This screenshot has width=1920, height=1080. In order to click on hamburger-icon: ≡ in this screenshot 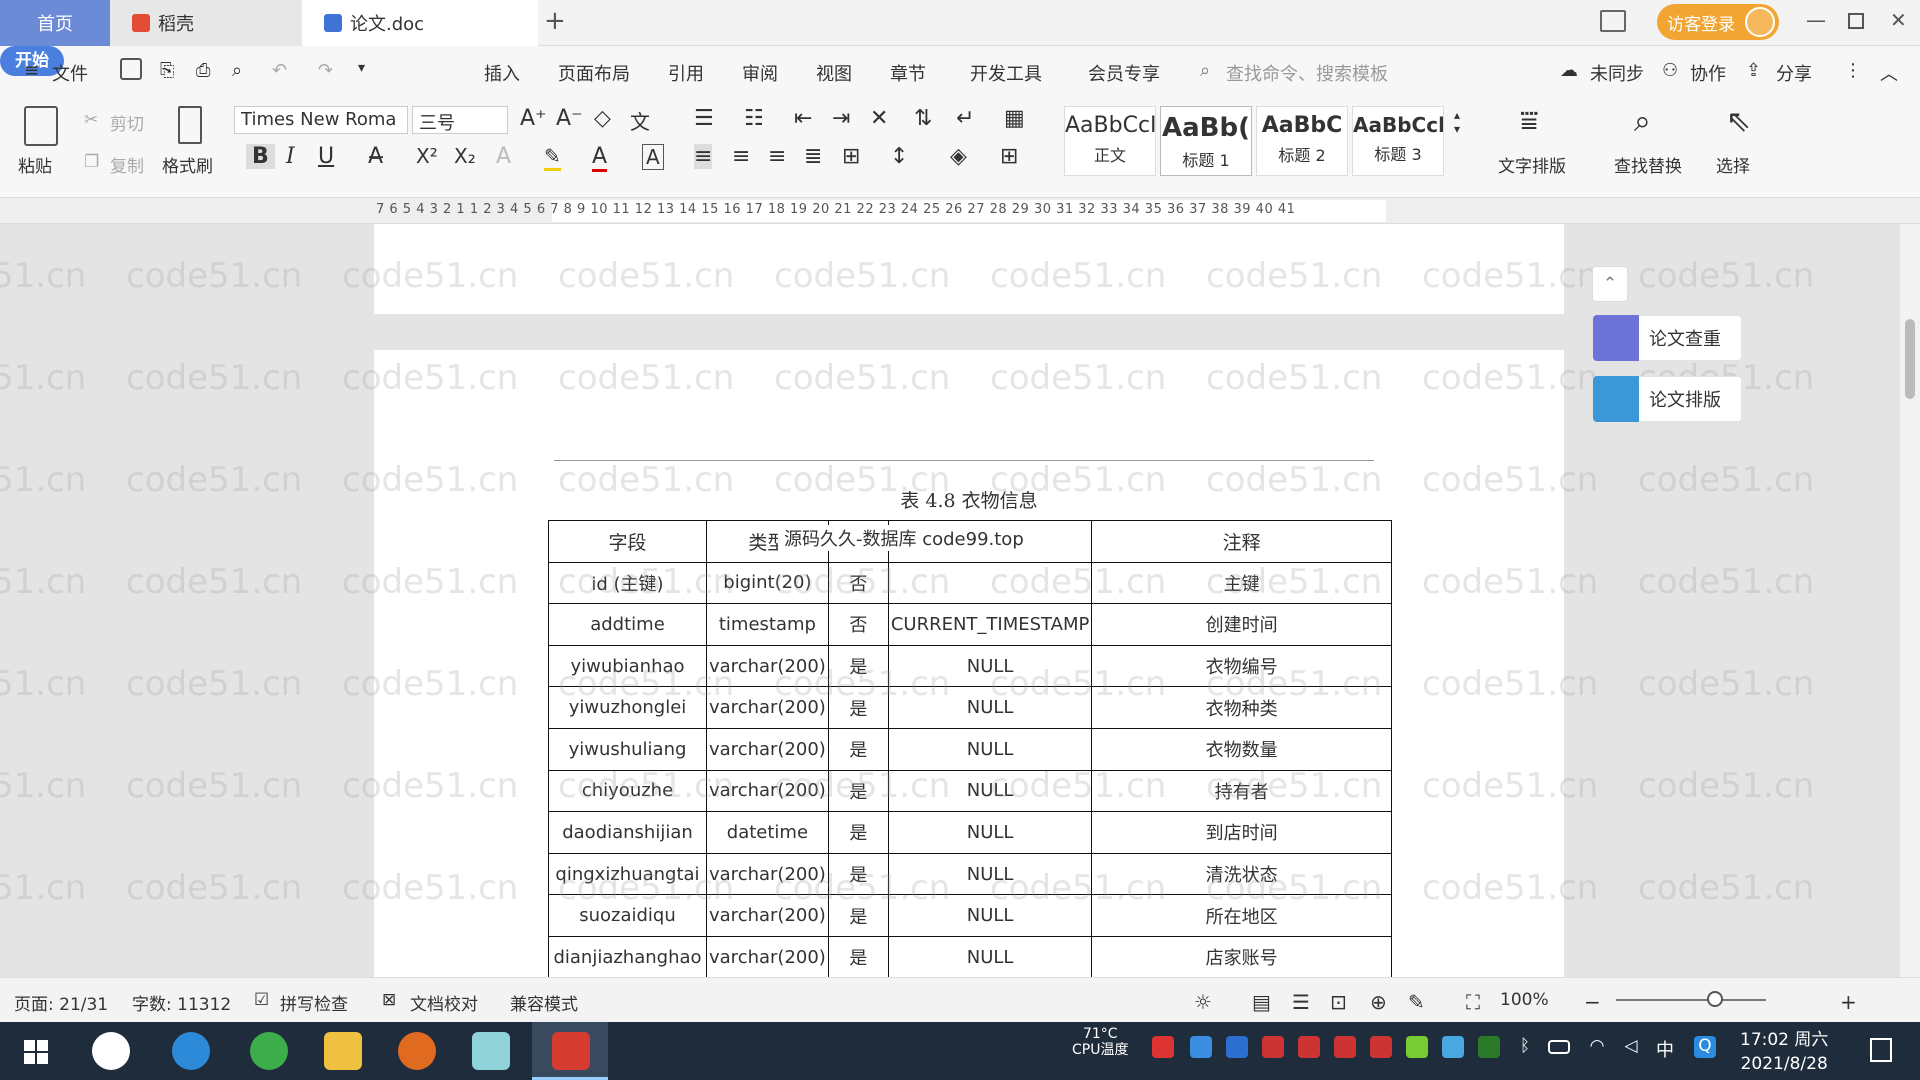, I will do `click(31, 70)`.